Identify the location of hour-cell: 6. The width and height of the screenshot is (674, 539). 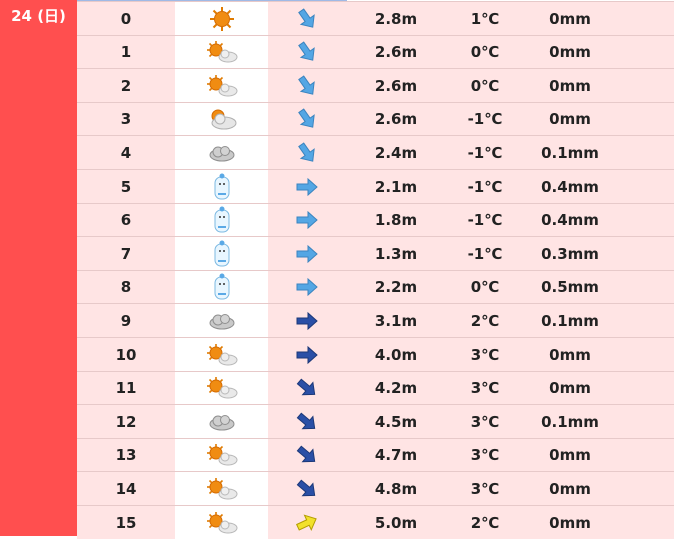
(126, 220).